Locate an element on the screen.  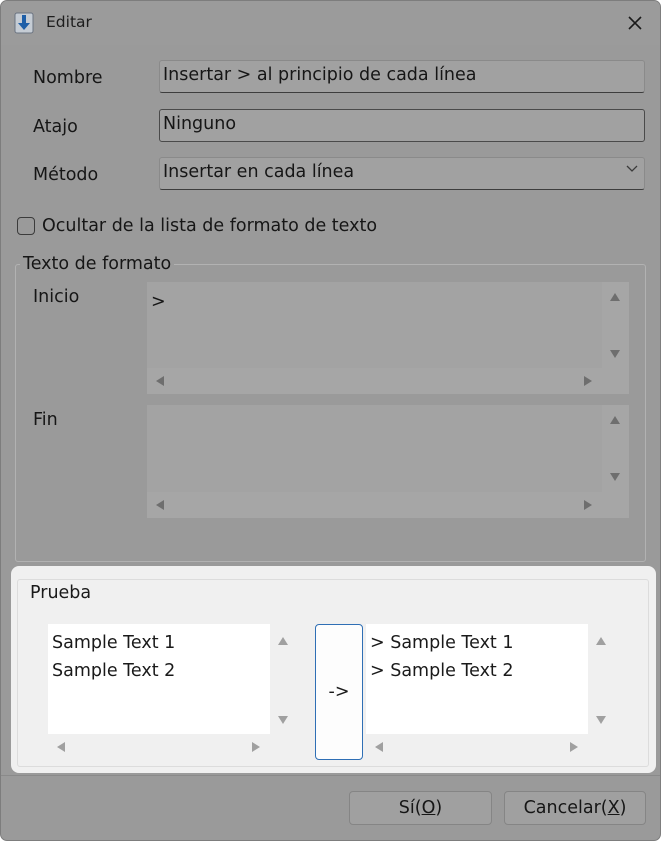
close-icon is located at coordinates (635, 23).